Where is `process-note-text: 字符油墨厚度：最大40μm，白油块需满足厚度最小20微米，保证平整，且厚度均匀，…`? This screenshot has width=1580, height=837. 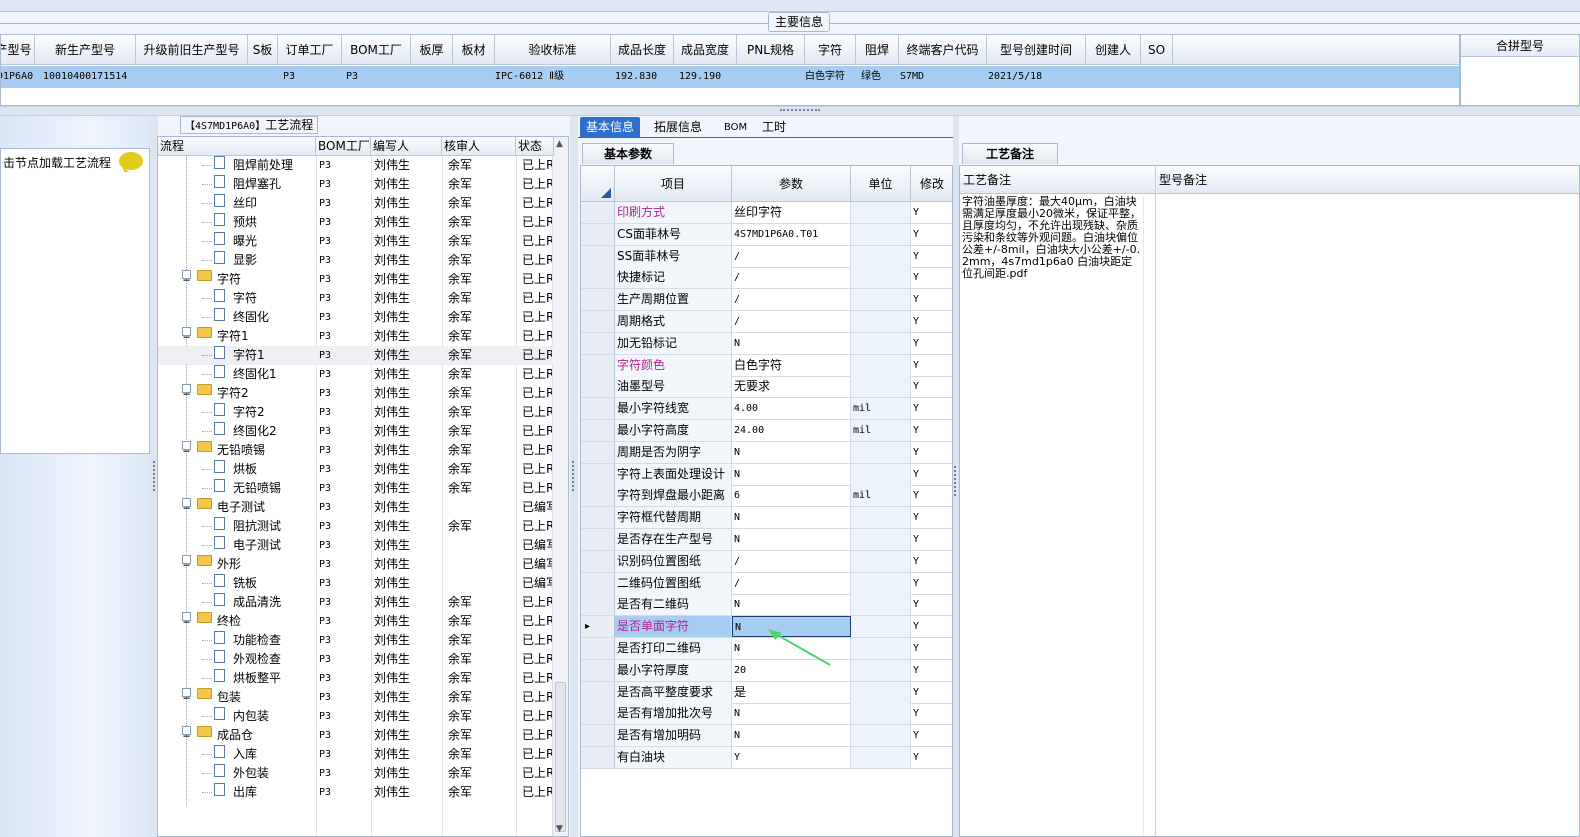 process-note-text: 字符油墨厚度：最大40μm，白油块需满足厚度最小20微米，保证平整，且厚度均匀，… is located at coordinates (1052, 238).